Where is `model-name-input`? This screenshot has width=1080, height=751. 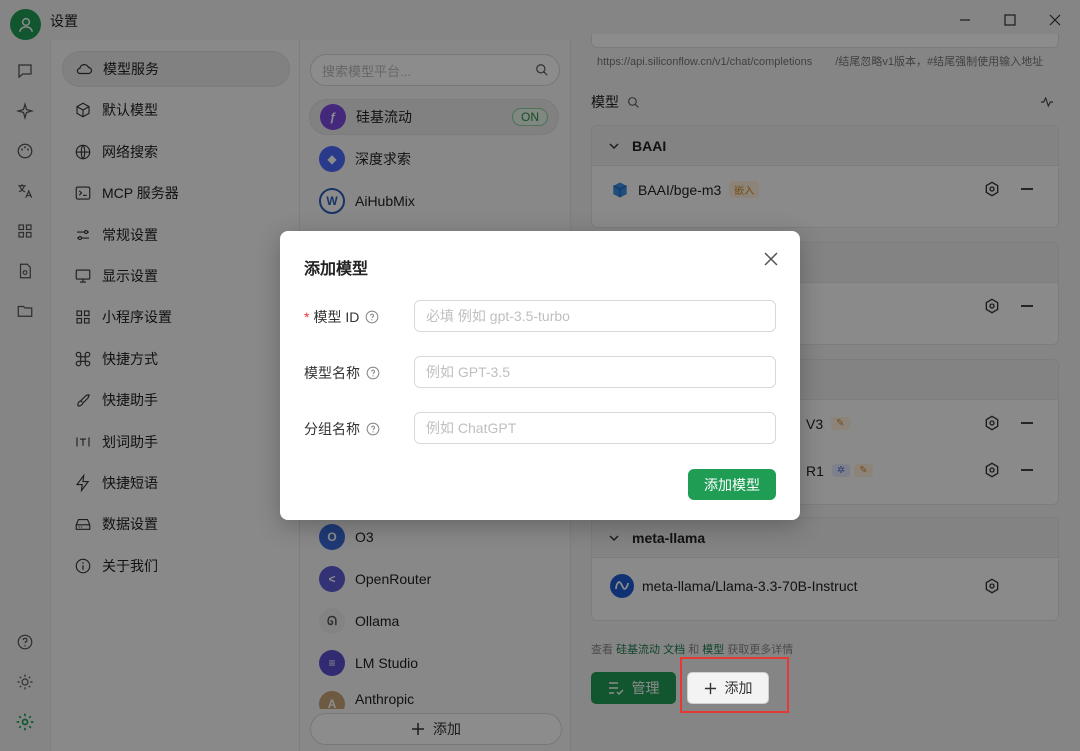 model-name-input is located at coordinates (595, 372).